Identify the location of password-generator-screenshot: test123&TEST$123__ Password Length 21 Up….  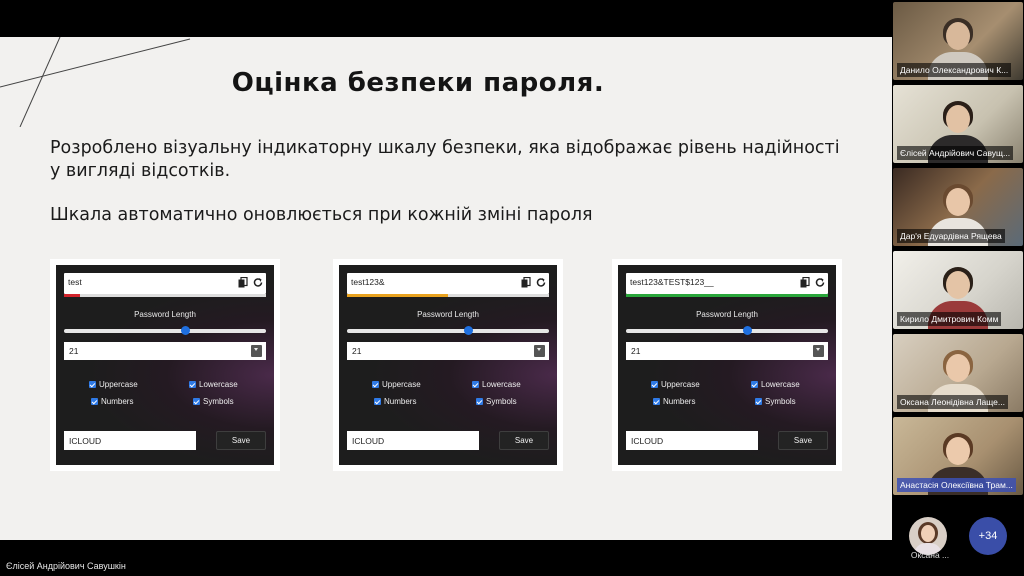
(727, 365).